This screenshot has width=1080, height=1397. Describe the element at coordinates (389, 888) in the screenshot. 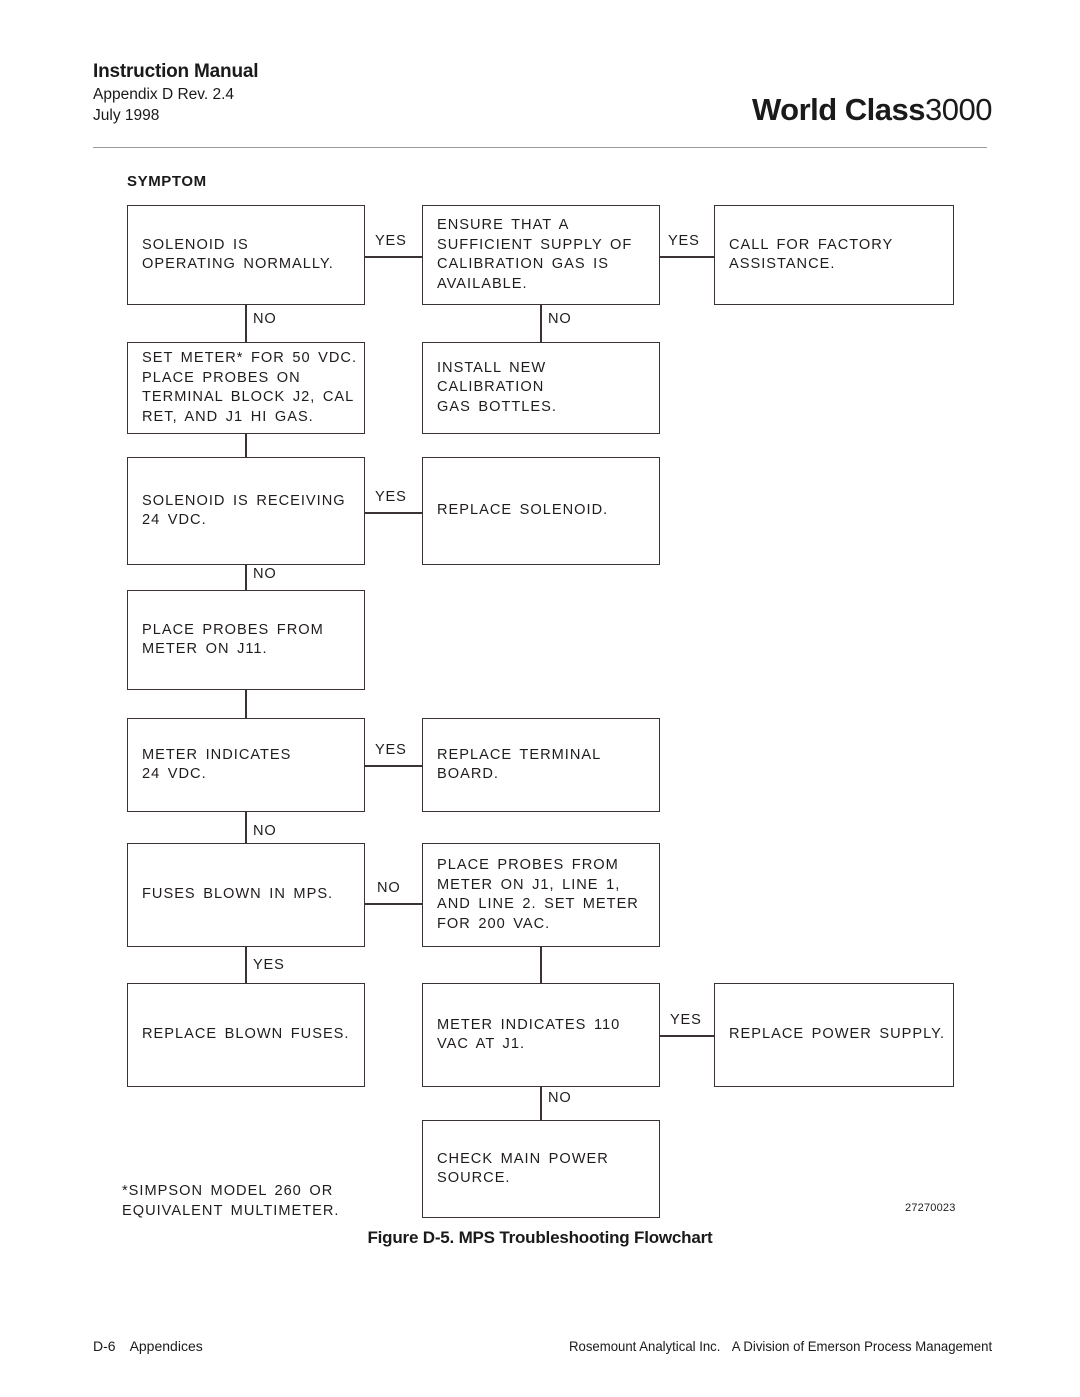

I see `edge-label-no-fuses-to-place-probes-j1: NO` at that location.